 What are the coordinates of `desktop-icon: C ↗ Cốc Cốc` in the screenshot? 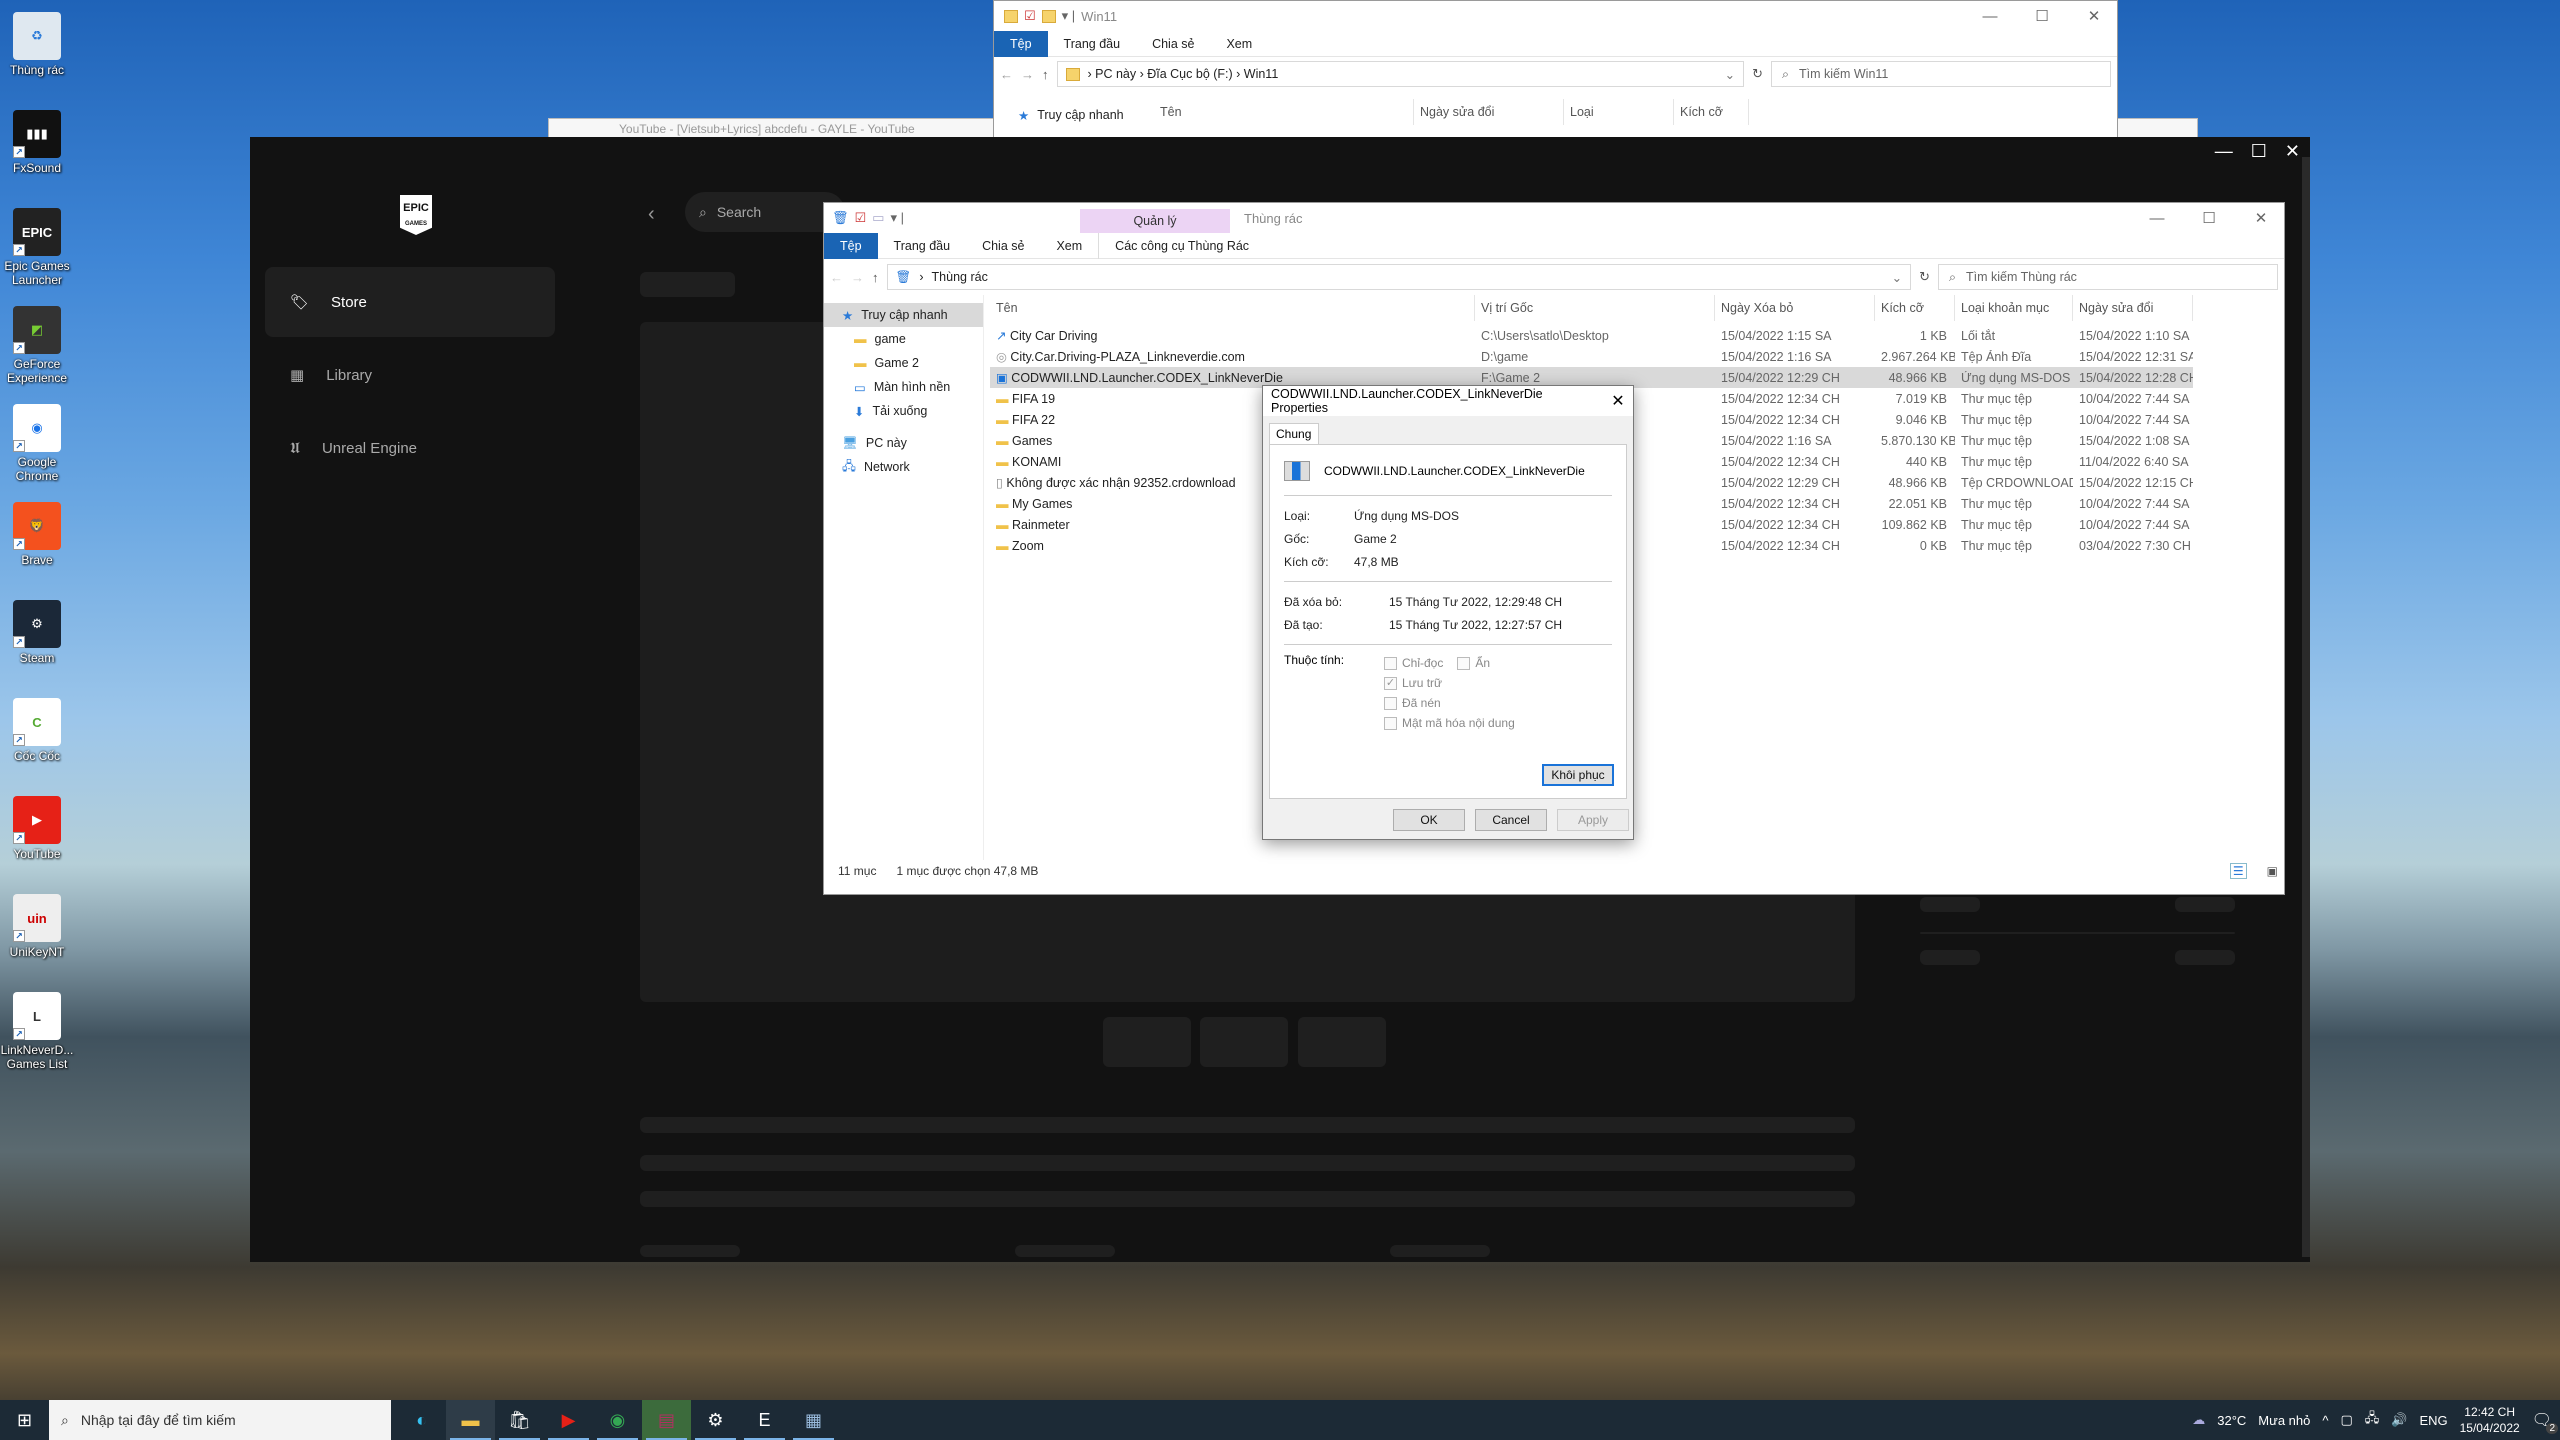 It's located at (37, 730).